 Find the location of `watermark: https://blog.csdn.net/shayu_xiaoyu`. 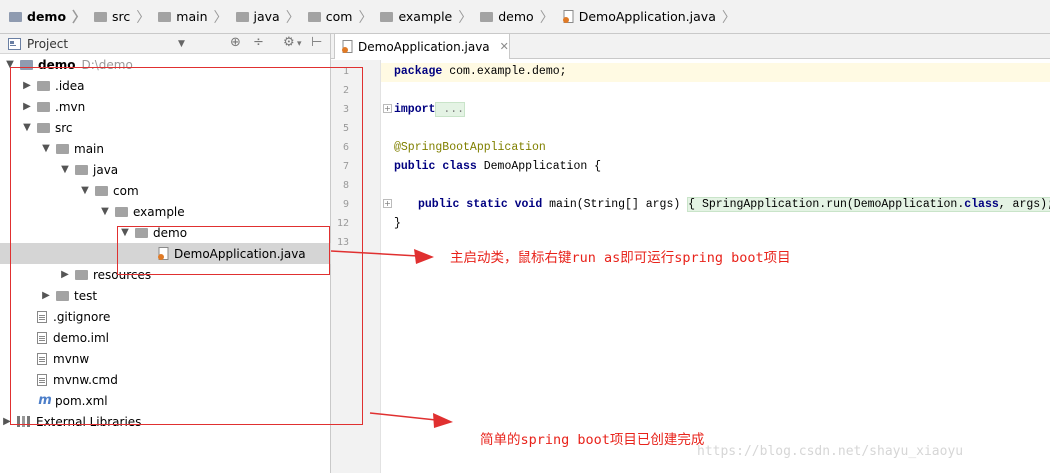

watermark: https://blog.csdn.net/shayu_xiaoyu is located at coordinates (830, 451).